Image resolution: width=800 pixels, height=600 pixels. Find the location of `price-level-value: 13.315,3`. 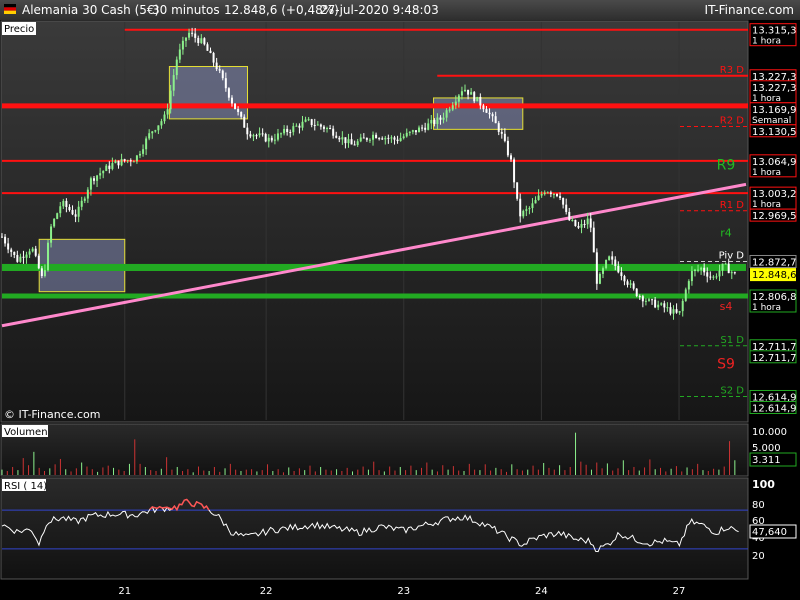

price-level-value: 13.315,3 is located at coordinates (774, 31).